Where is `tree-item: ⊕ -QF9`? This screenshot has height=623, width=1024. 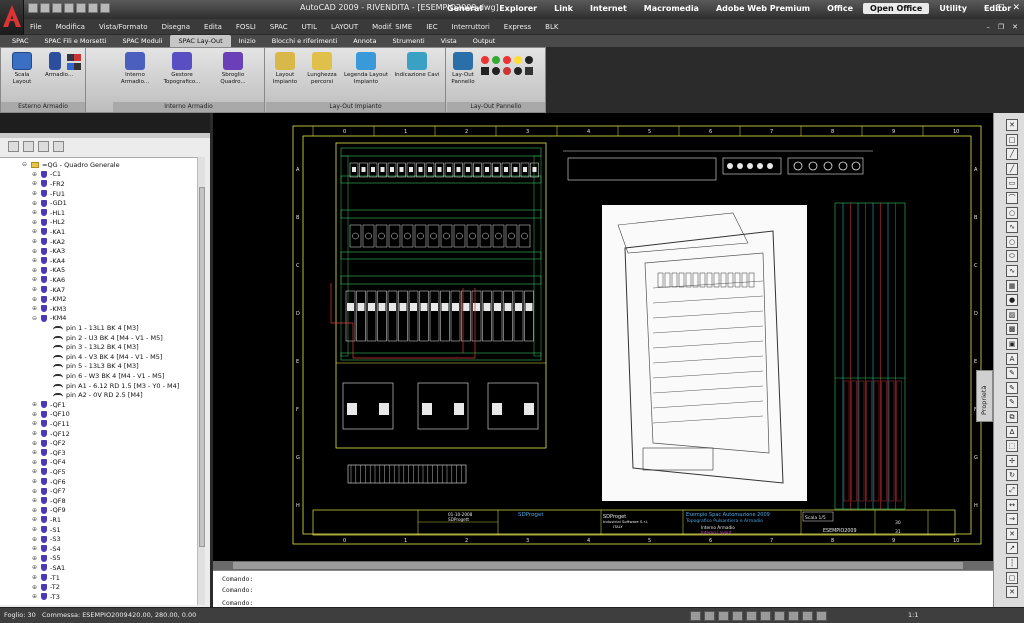
tree-item: ⊕ -QF9 is located at coordinates (49, 511).